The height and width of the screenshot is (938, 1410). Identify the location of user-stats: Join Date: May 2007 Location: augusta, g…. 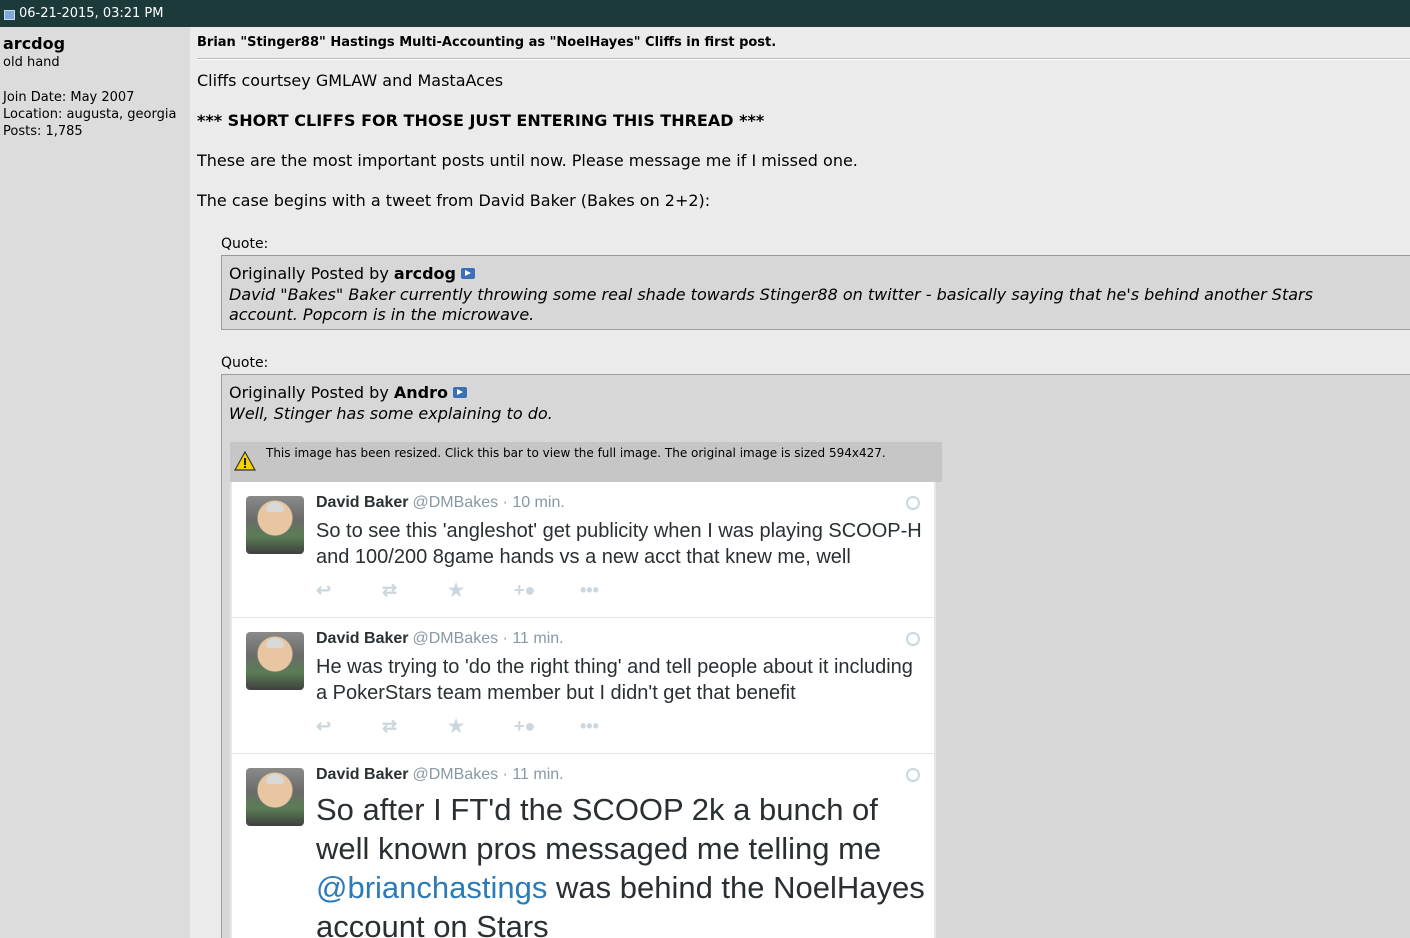
(93, 114).